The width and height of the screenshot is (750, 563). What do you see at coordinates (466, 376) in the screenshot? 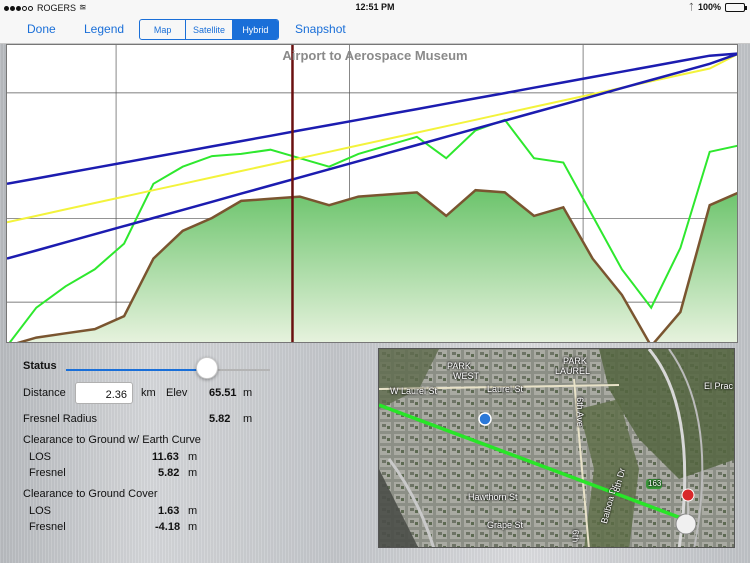
I see `map-label-park-west-2: WEST` at bounding box center [466, 376].